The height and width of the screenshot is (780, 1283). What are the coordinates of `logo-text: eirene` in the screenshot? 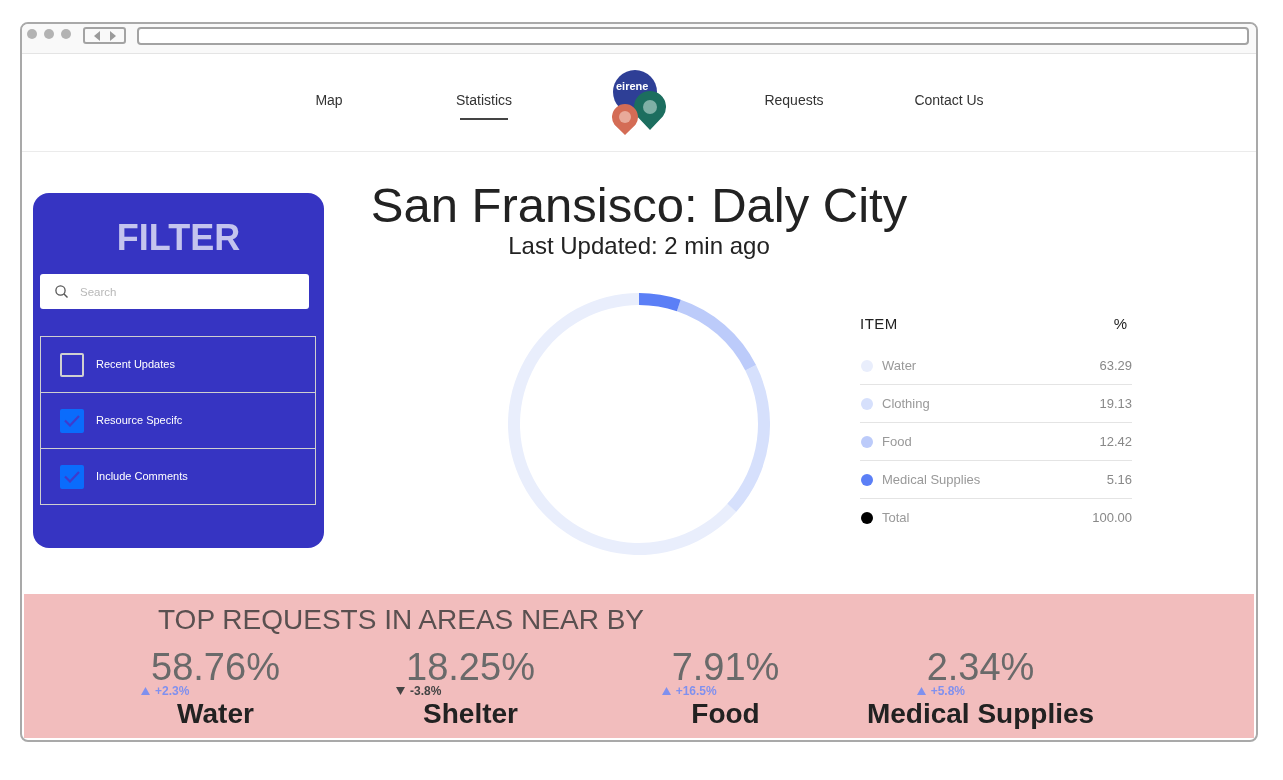 It's located at (632, 86).